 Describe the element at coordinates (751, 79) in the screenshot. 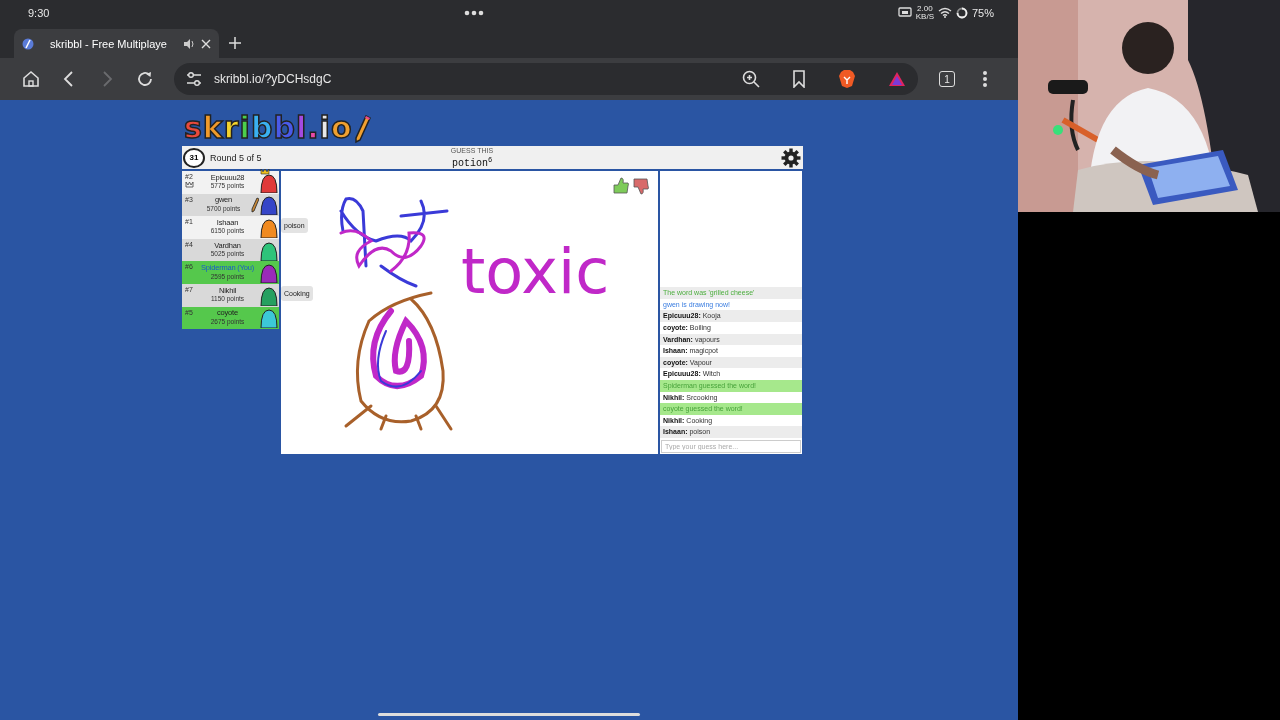

I see `zoom-icon` at that location.